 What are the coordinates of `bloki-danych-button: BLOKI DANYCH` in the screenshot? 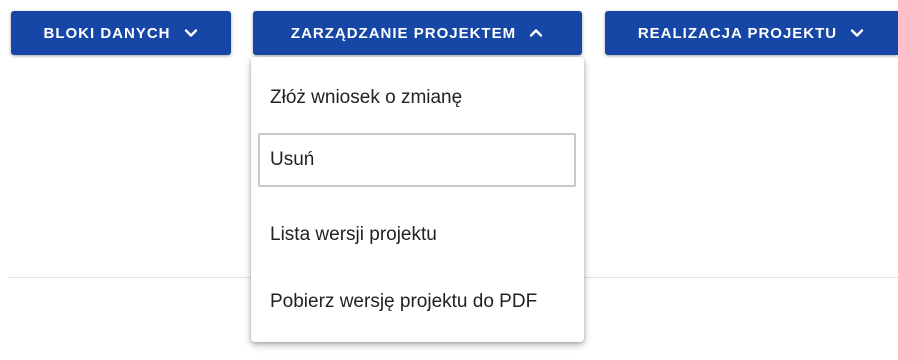 It's located at (121, 33).